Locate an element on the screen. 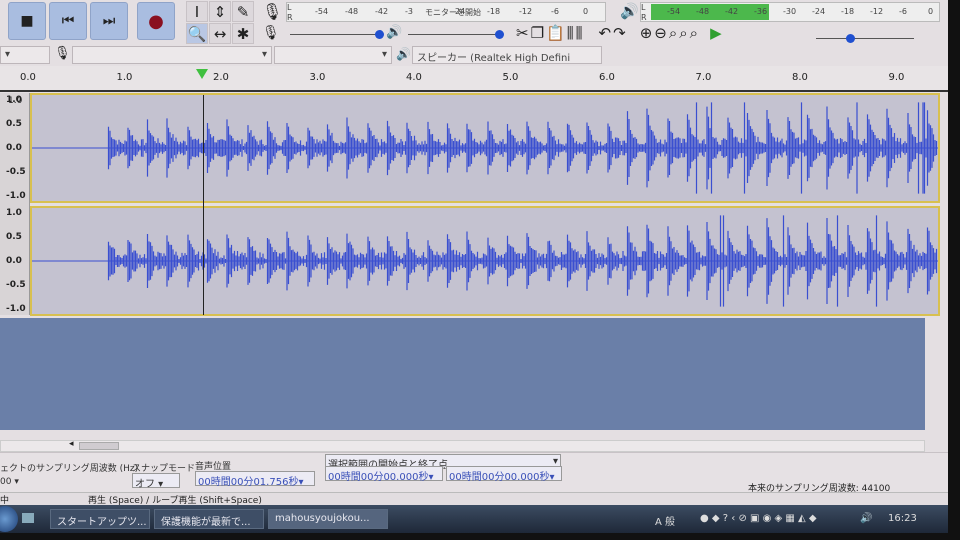 Image resolution: width=960 pixels, height=540 pixels. skip-start-button: ⏮ is located at coordinates (68, 21).